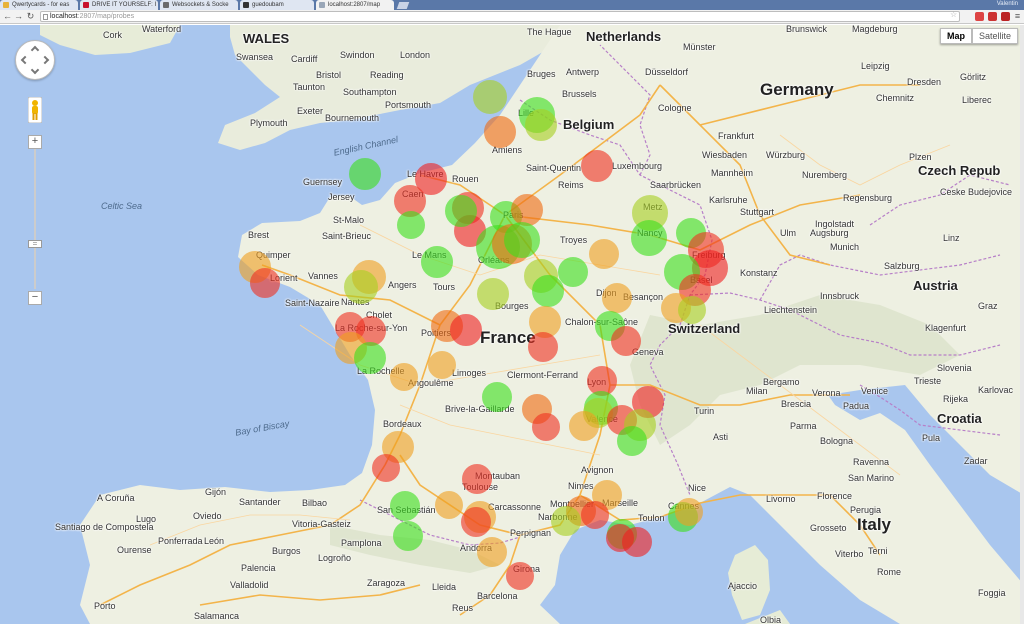  I want to click on browser-tab: Qwertycards - for eas, so click(39, 5).